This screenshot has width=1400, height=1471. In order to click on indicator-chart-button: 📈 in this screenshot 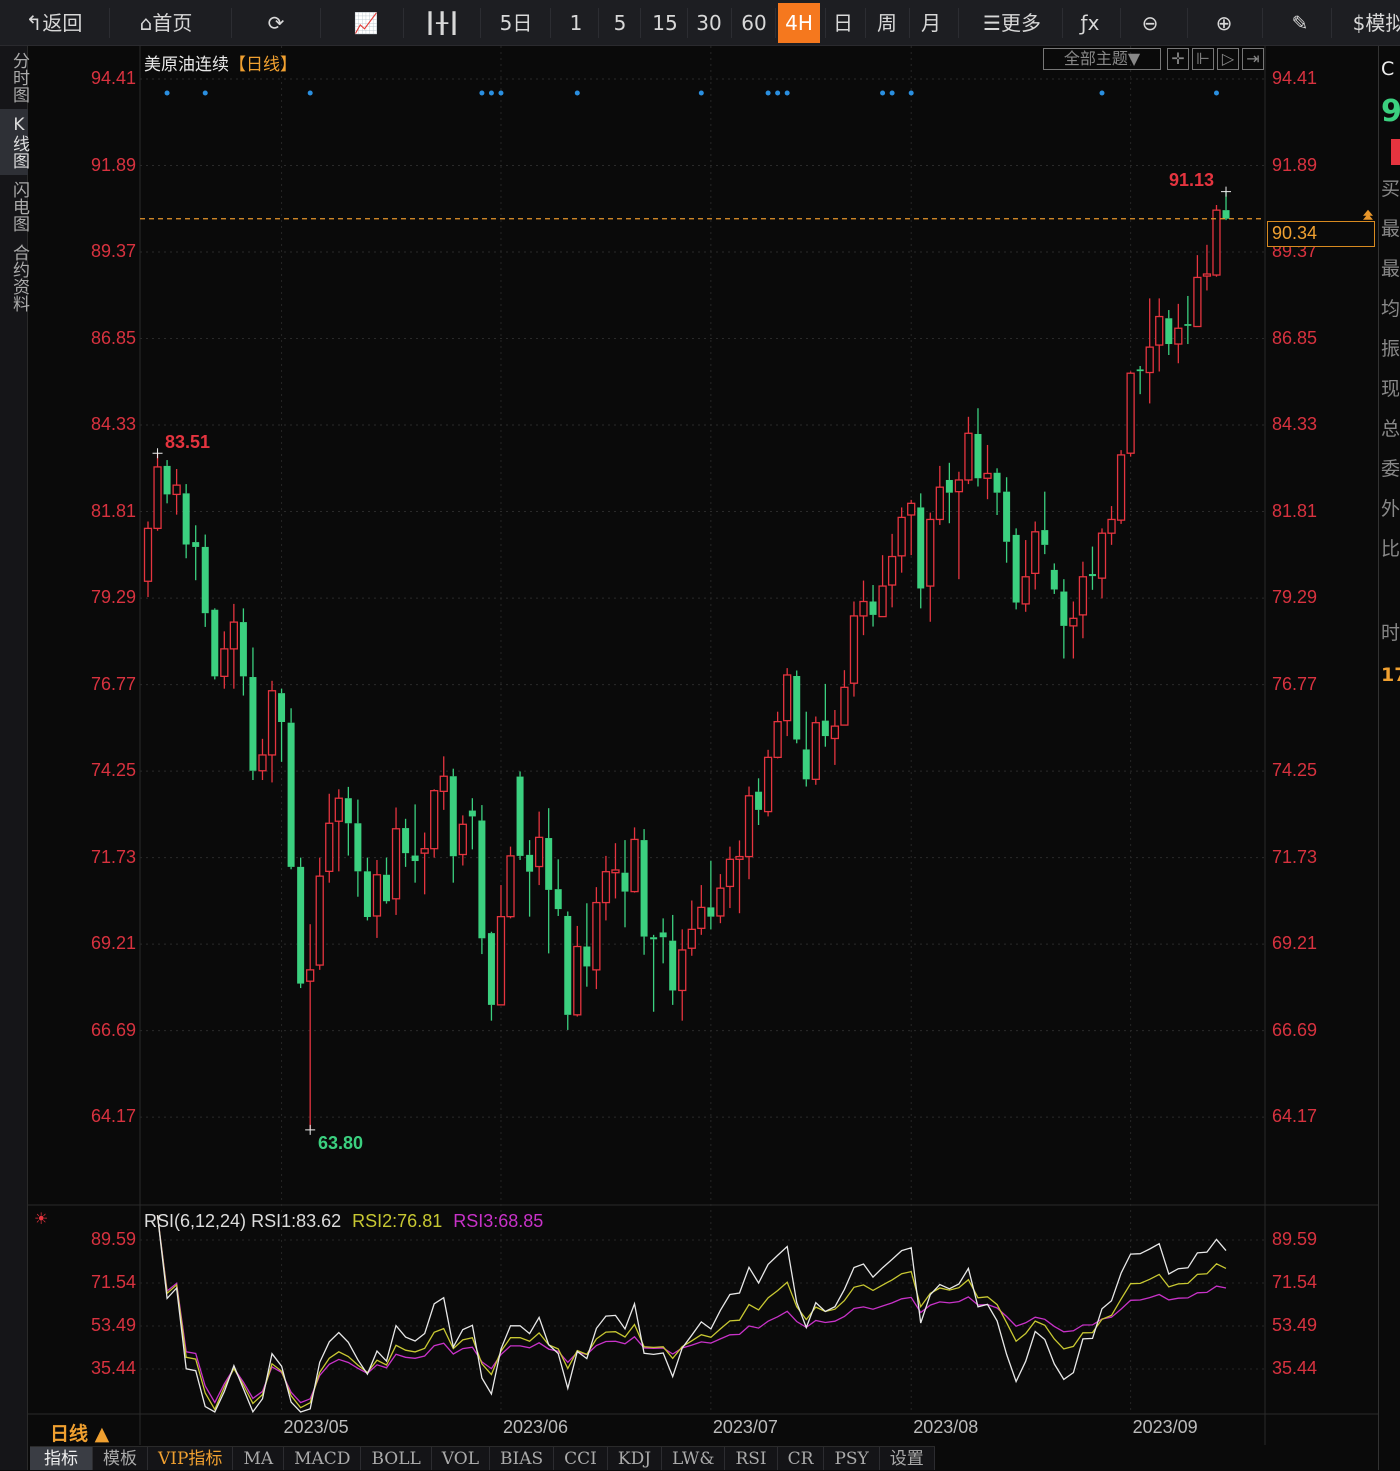, I will do `click(366, 23)`.